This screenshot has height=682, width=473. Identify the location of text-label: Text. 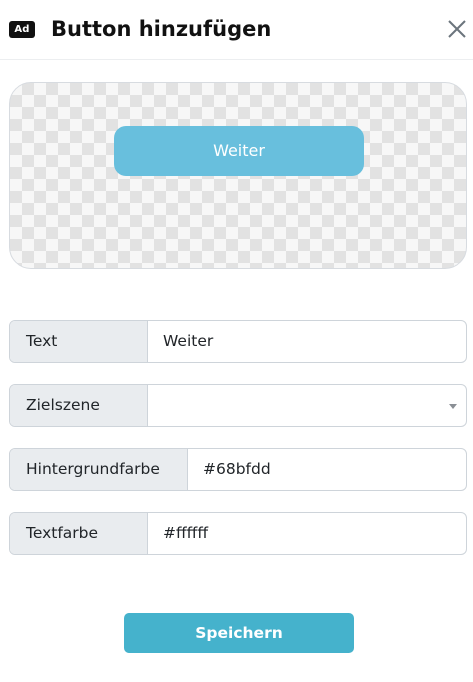
(79, 341).